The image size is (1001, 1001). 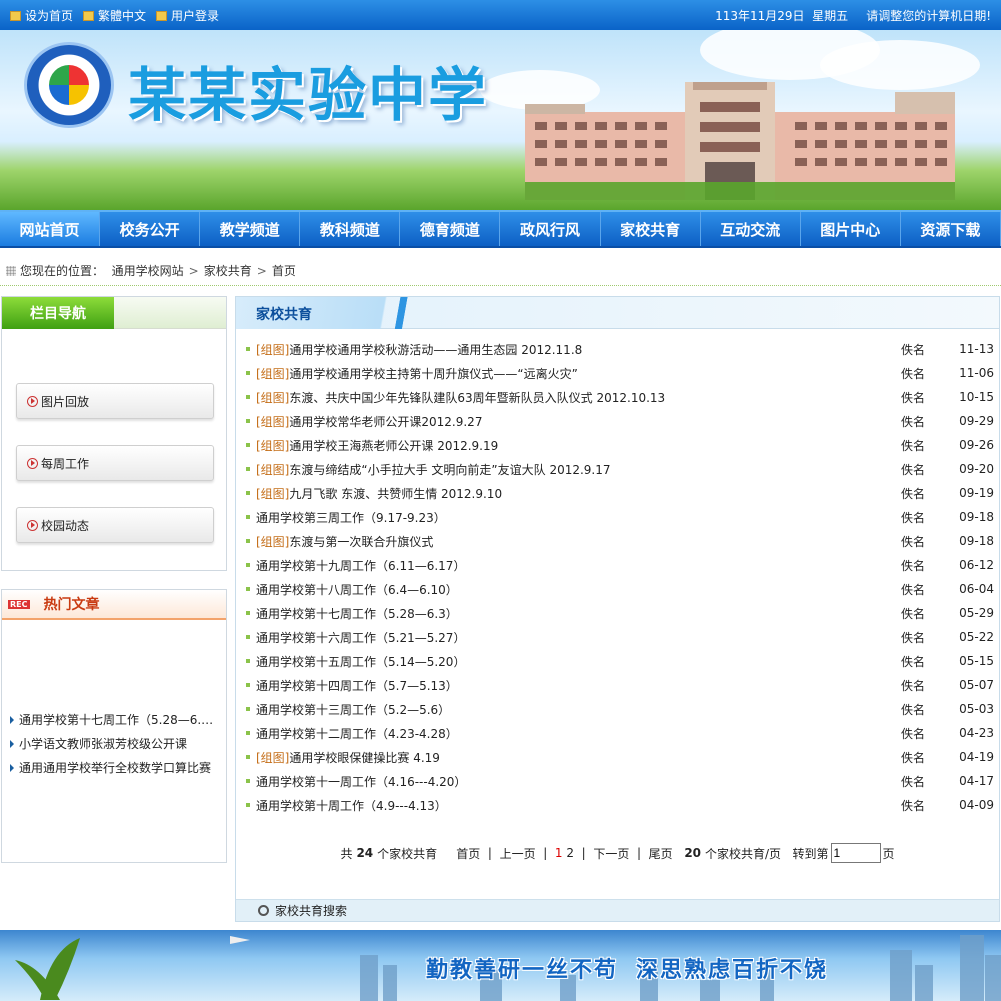 What do you see at coordinates (350, 229) in the screenshot?
I see `nav-research: 教科频道` at bounding box center [350, 229].